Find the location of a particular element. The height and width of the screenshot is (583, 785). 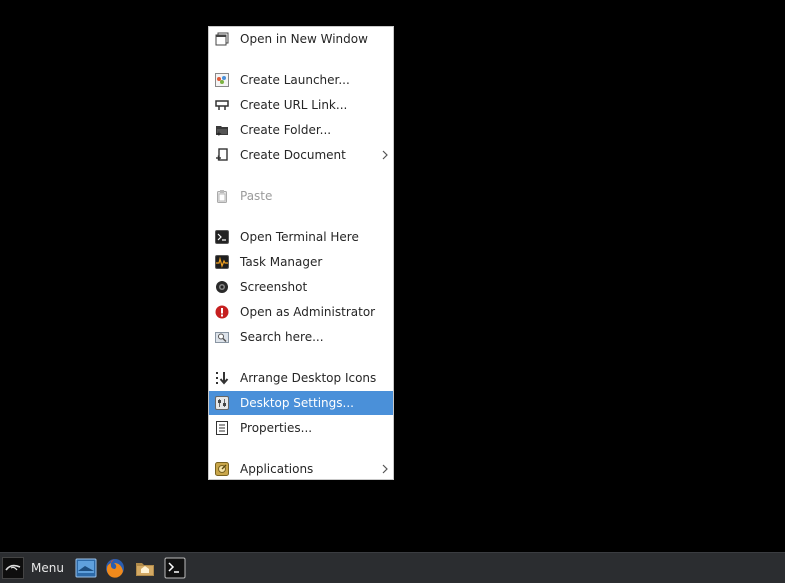

menu-item-open-in-new-window: Open in New Window is located at coordinates (301, 39).